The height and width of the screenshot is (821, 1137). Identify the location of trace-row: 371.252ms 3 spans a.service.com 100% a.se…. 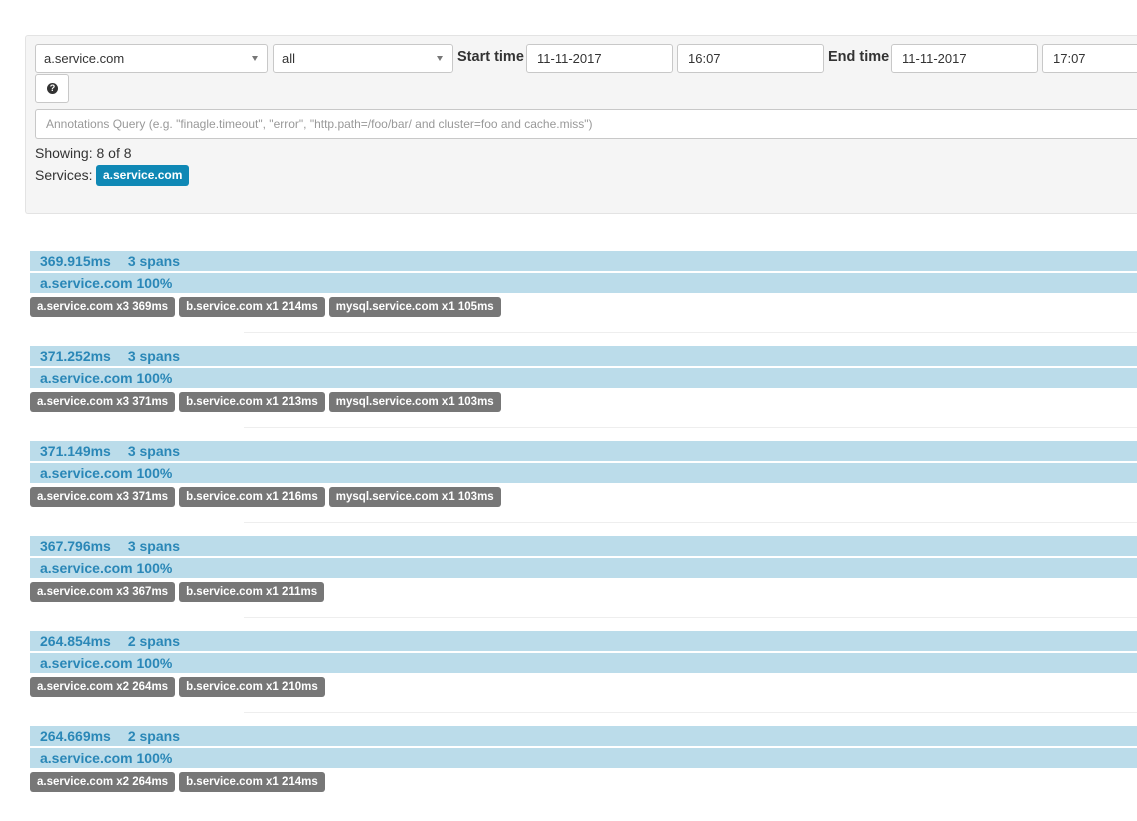
(583, 393).